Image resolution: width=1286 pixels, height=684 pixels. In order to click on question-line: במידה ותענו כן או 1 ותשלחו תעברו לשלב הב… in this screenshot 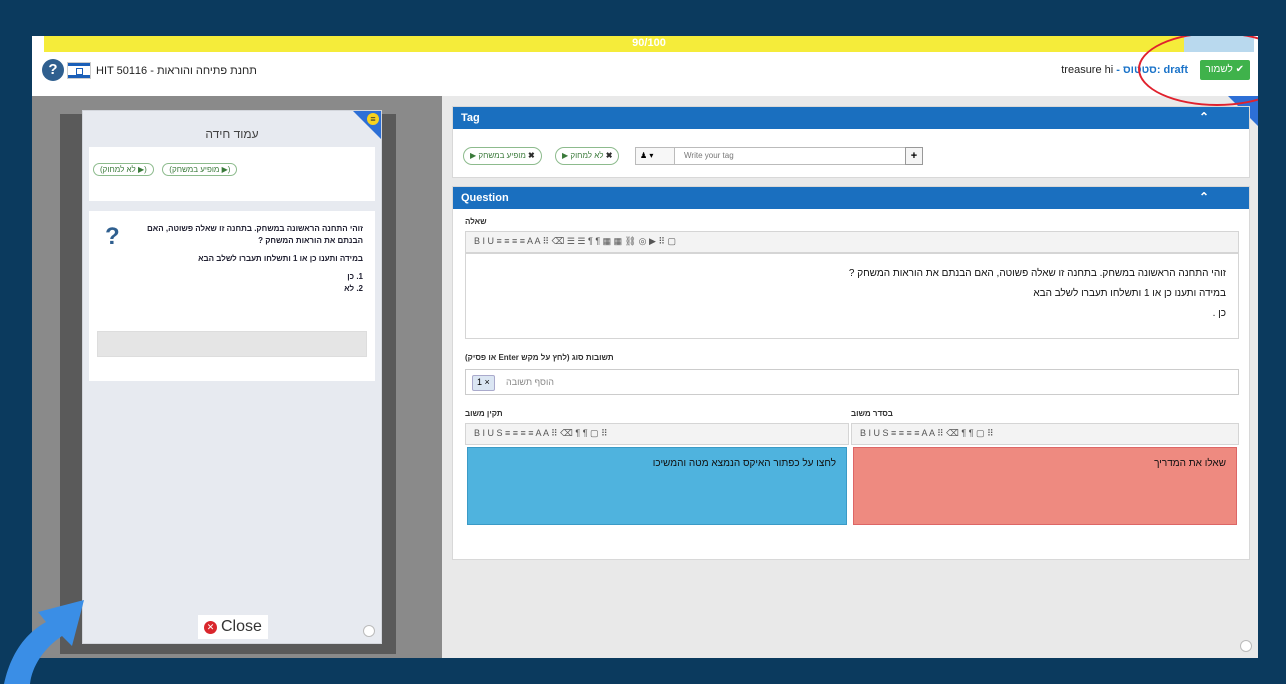, I will do `click(1129, 293)`.